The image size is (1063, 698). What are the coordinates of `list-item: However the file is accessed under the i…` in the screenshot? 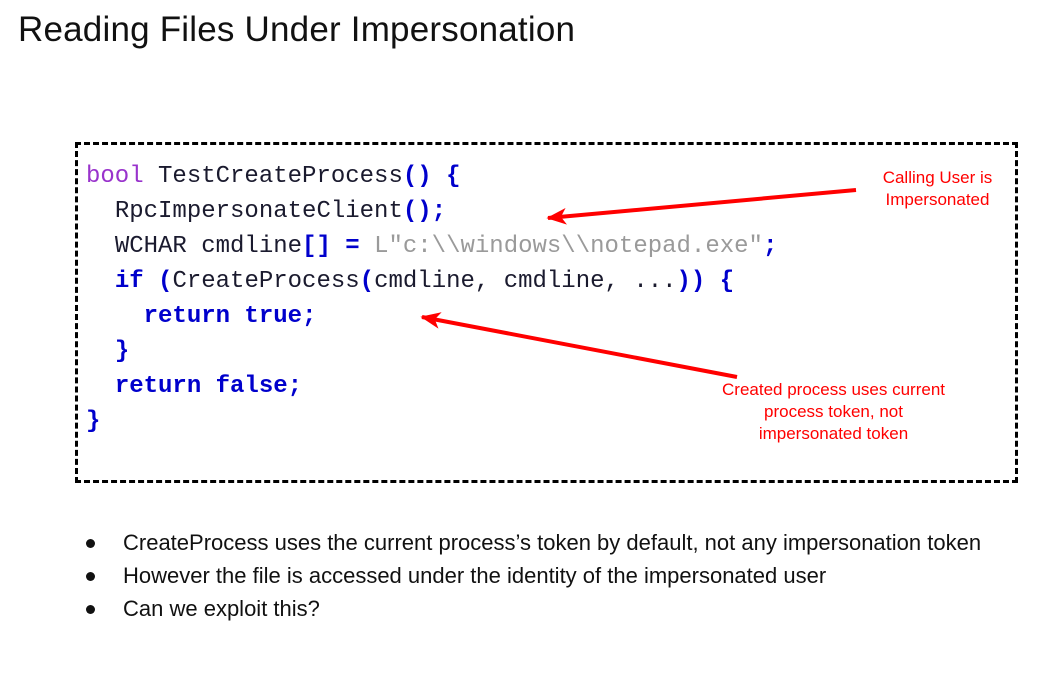 It's located at (537, 576).